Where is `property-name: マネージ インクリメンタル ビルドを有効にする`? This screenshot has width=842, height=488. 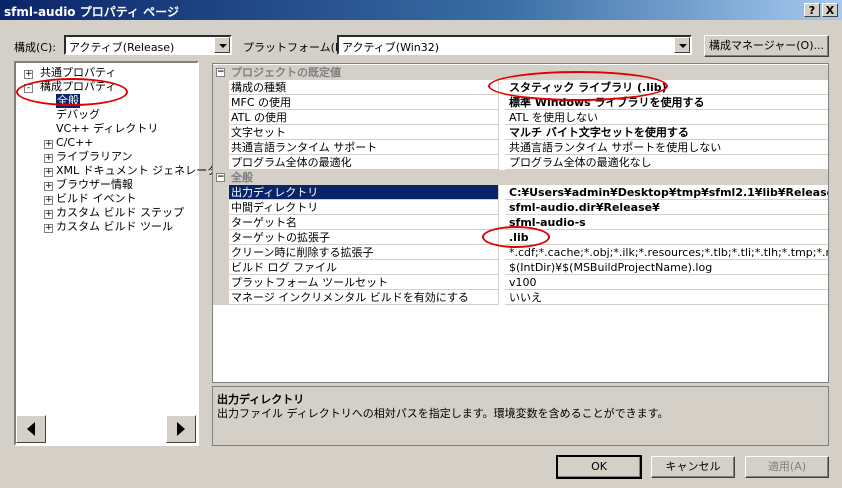 property-name: マネージ インクリメンタル ビルドを有効にする is located at coordinates (364, 297).